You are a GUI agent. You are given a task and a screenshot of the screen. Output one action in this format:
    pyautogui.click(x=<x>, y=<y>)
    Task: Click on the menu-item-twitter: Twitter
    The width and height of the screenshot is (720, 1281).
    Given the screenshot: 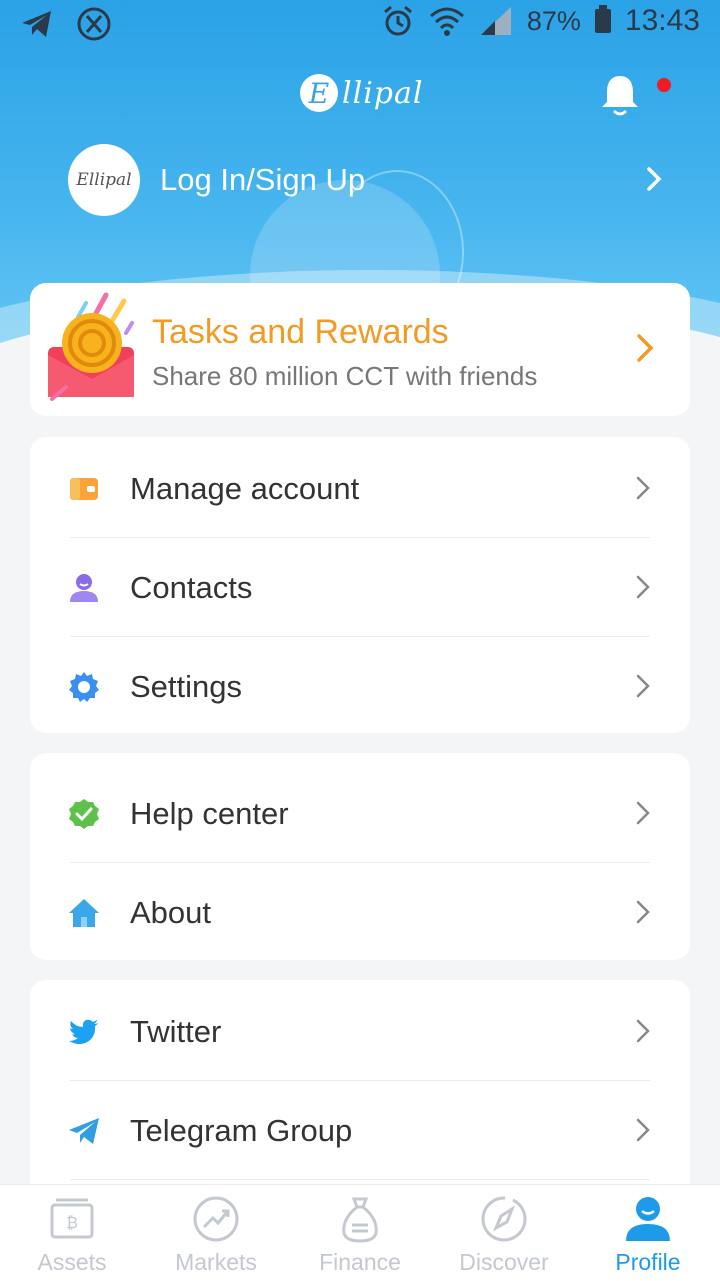 What is the action you would take?
    pyautogui.click(x=360, y=1031)
    